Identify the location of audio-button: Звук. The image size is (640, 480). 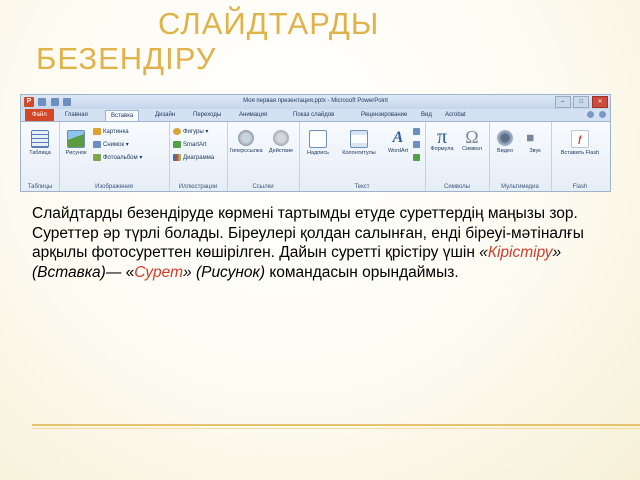
(535, 142).